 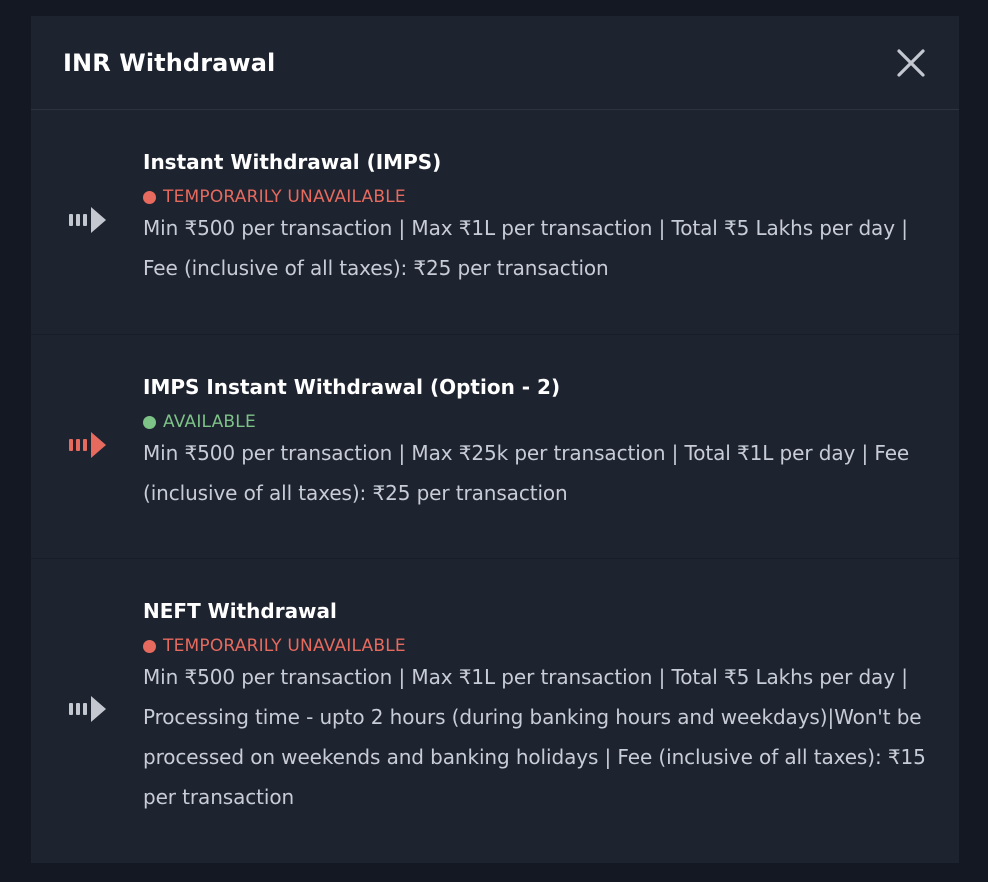 I want to click on modal-header: INR Withdrawal, so click(x=495, y=63).